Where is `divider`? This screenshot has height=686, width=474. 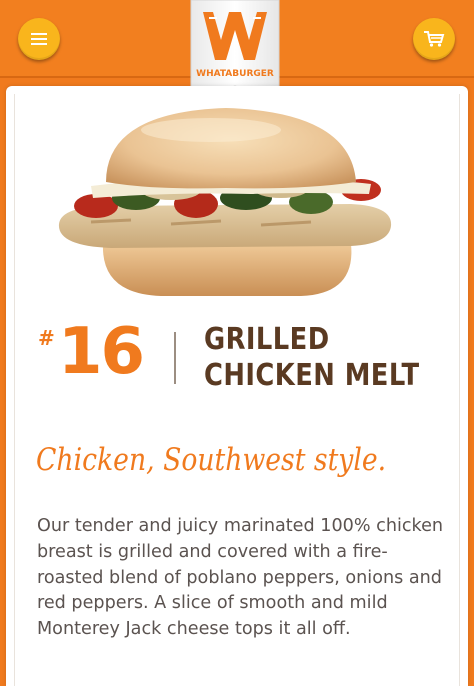 divider is located at coordinates (175, 358).